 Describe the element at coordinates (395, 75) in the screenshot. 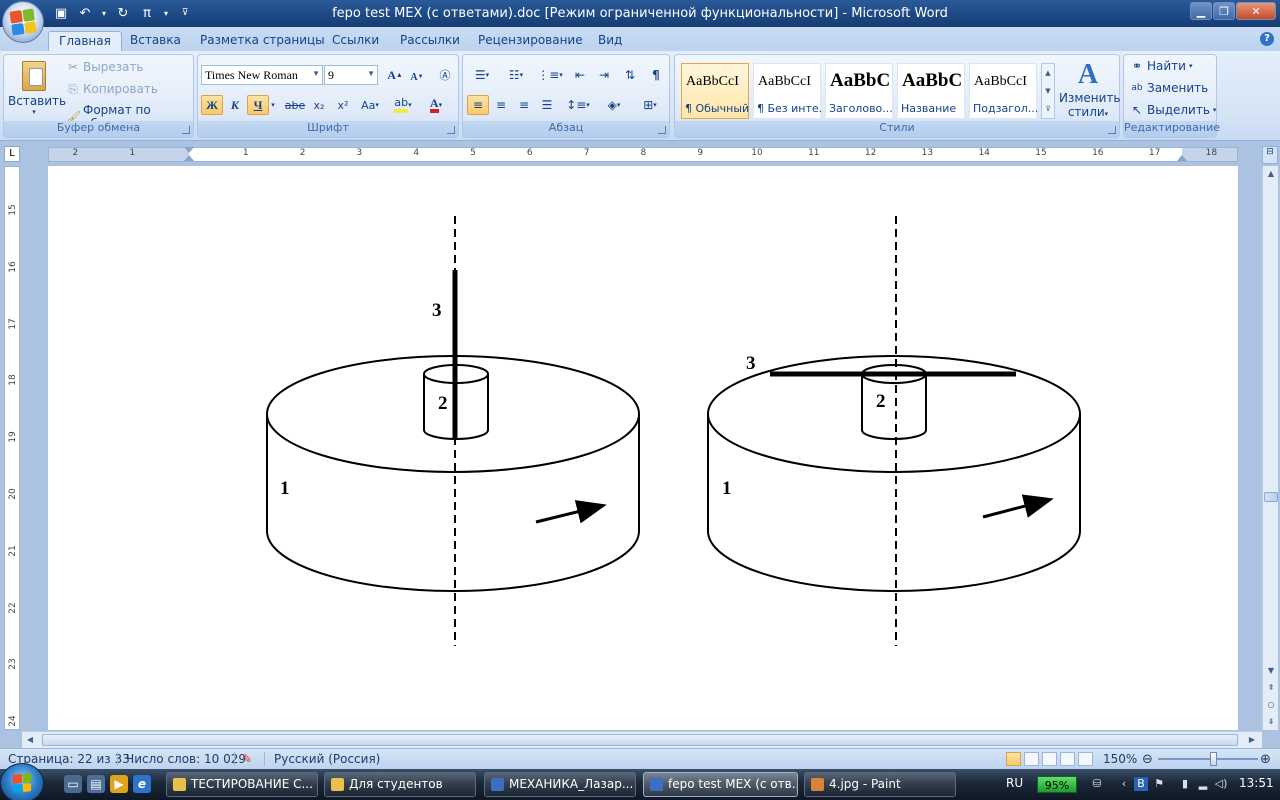

I see `grow-font-button: A ▲` at that location.